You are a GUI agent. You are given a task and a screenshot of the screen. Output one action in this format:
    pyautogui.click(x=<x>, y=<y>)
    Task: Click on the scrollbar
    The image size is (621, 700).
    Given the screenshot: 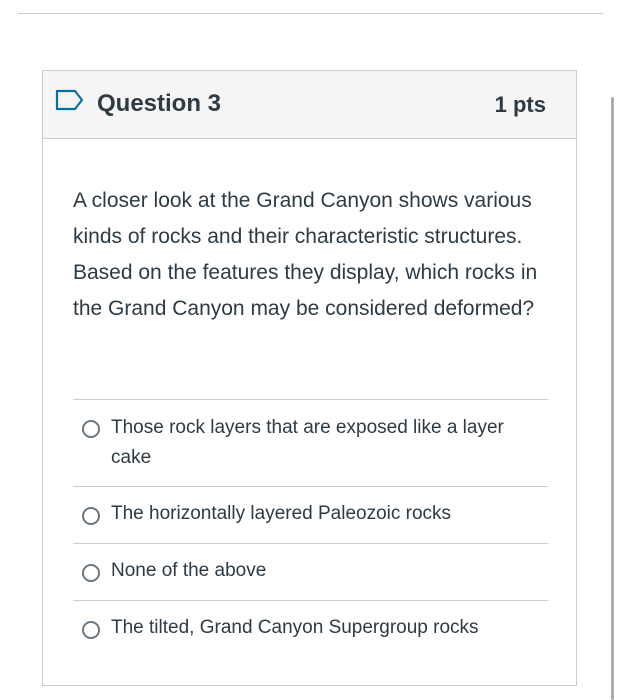 What is the action you would take?
    pyautogui.click(x=612, y=398)
    